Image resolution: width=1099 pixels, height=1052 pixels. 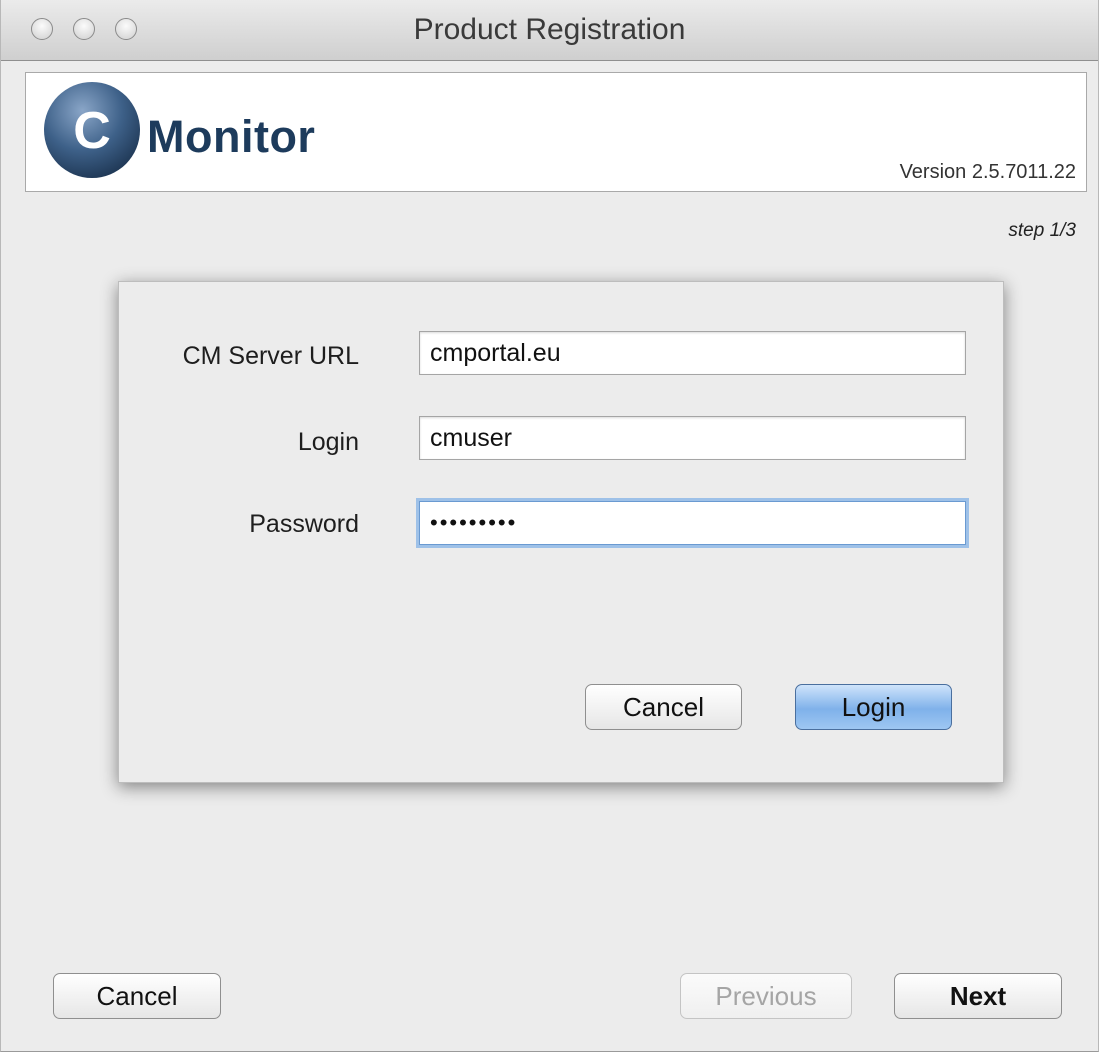 I want to click on password-label: Password, so click(x=304, y=524).